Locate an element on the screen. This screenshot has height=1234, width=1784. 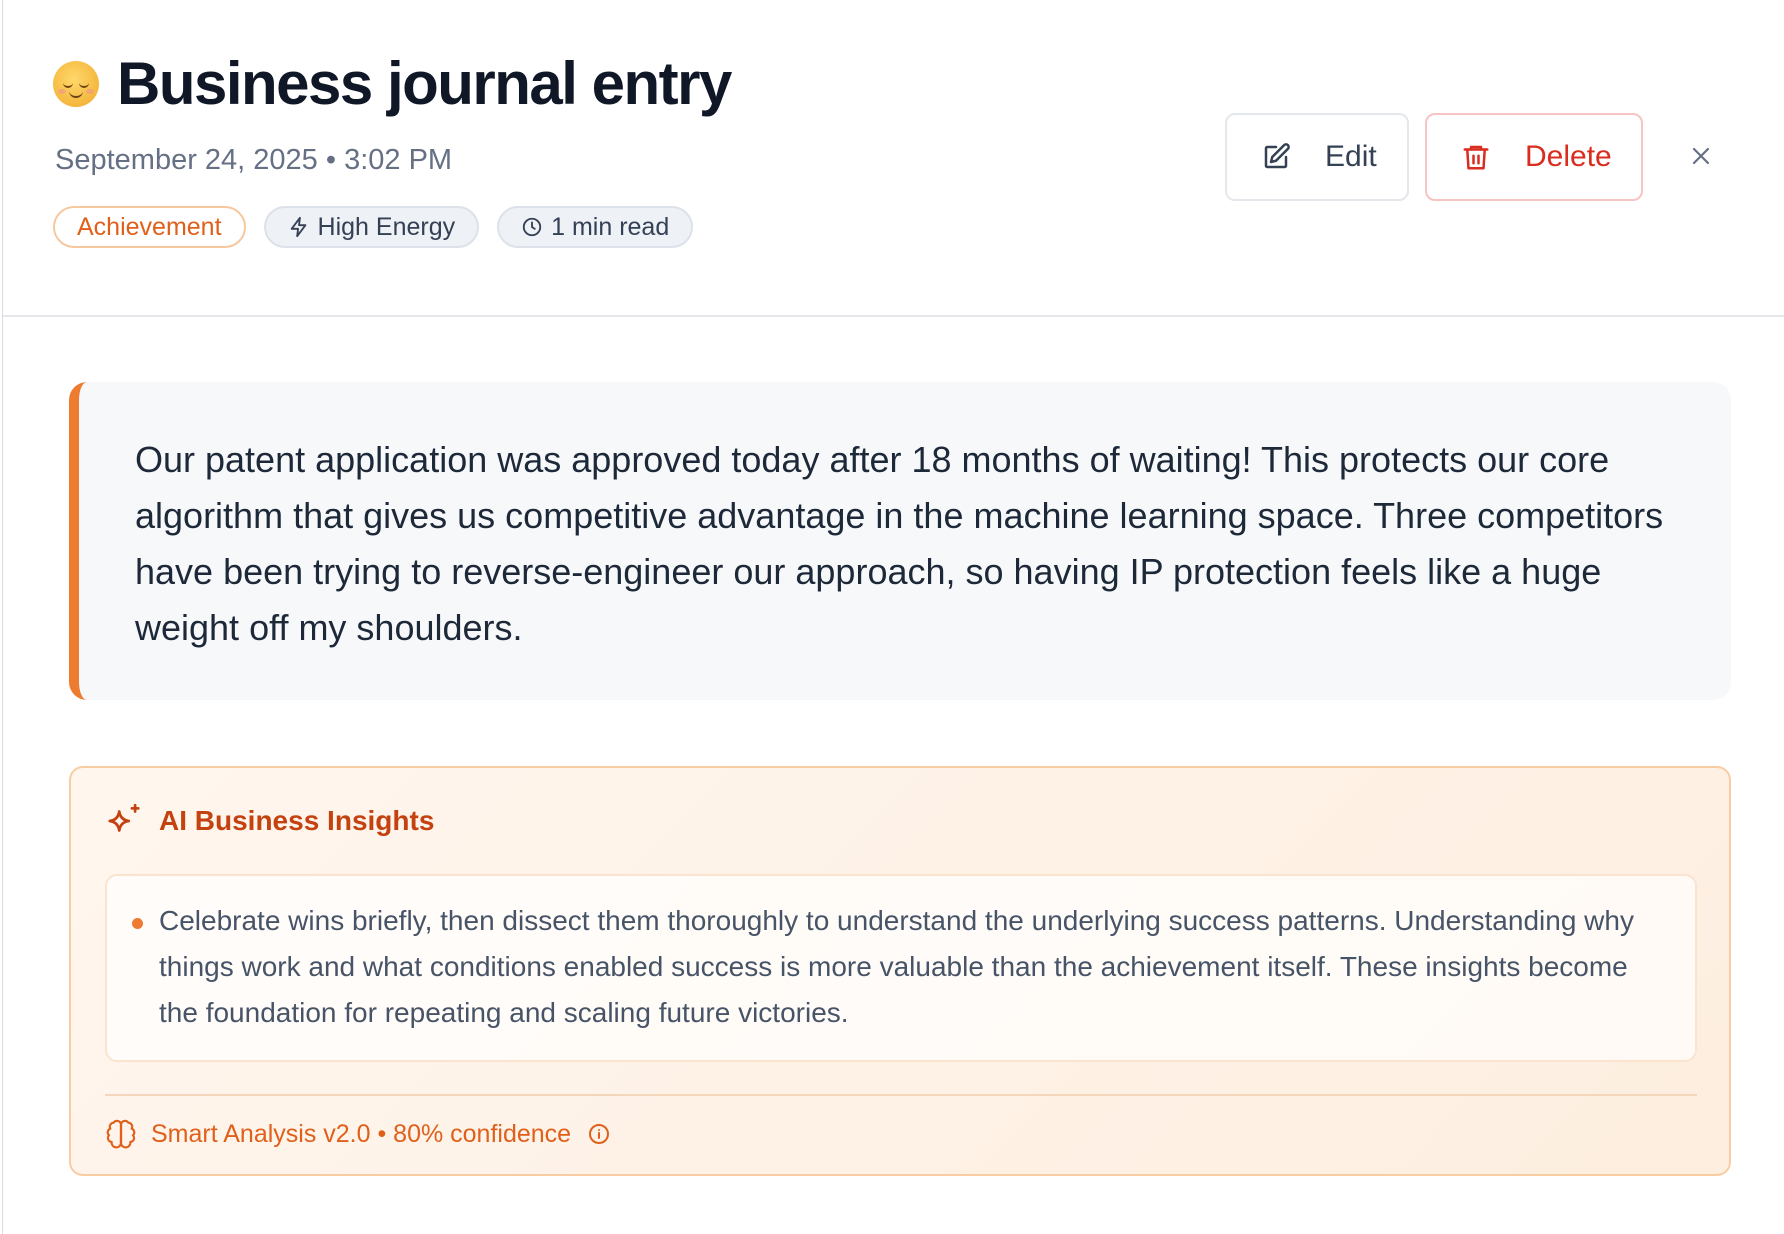
page-title: Business journal entry is located at coordinates (424, 83).